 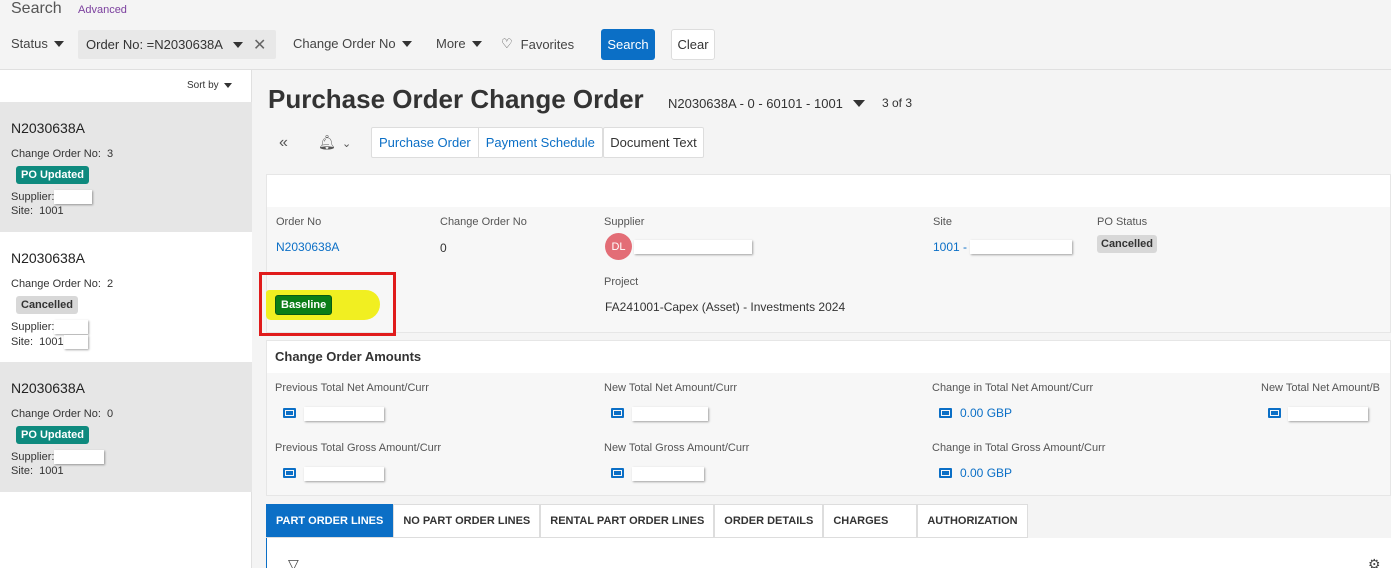 I want to click on sort-by-label: Sort by, so click(x=203, y=85).